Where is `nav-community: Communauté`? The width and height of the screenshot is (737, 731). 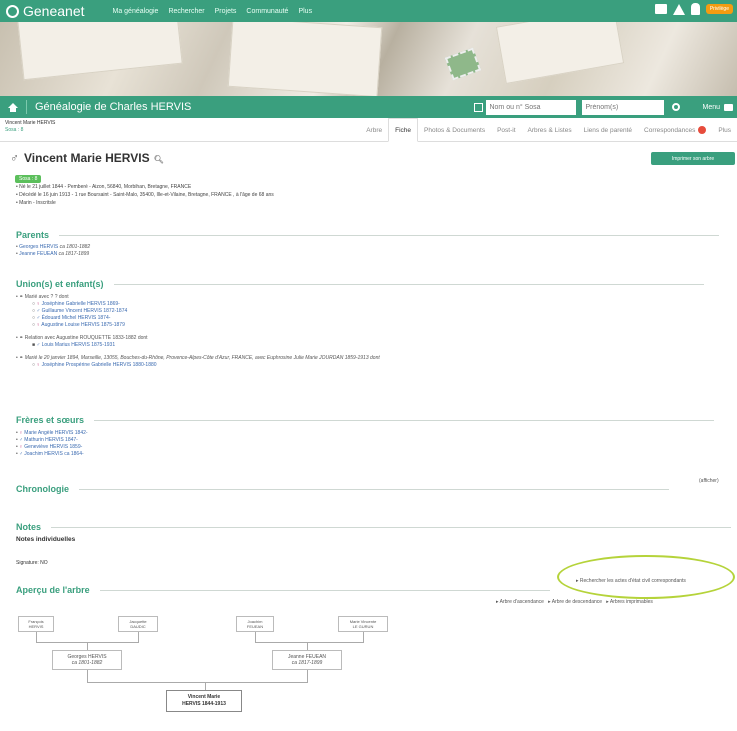 nav-community: Communauté is located at coordinates (267, 11).